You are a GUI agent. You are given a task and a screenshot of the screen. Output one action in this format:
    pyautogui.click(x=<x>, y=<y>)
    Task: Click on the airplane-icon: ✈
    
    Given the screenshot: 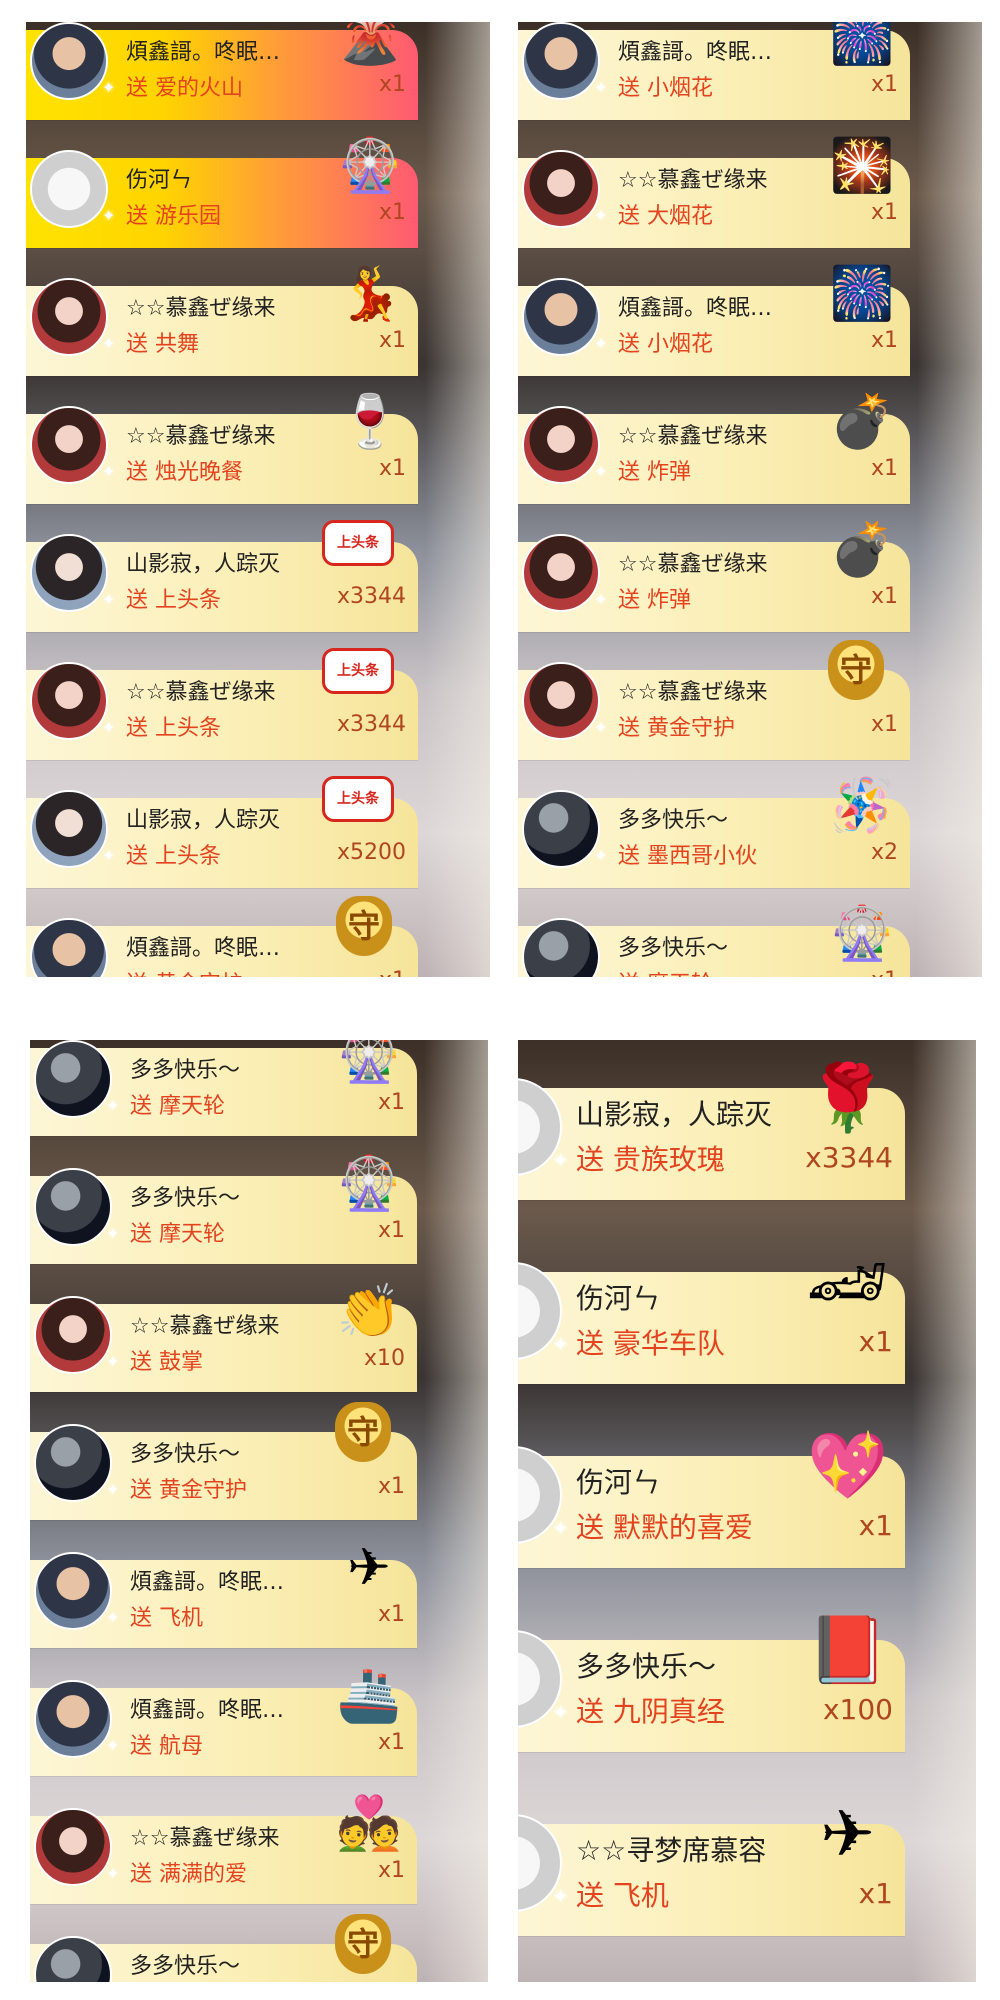 What is the action you would take?
    pyautogui.click(x=369, y=1568)
    